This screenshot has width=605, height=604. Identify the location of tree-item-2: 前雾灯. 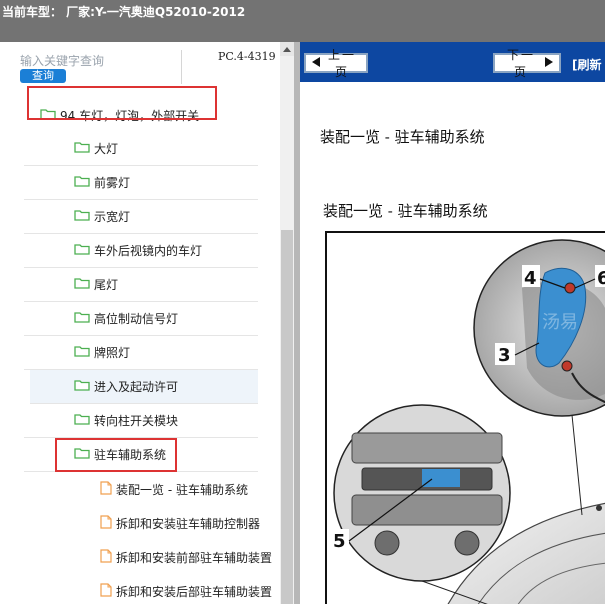
(141, 183).